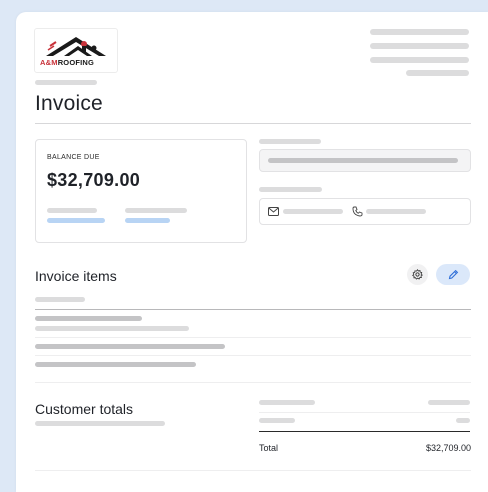 The width and height of the screenshot is (488, 492). Describe the element at coordinates (253, 470) in the screenshot. I see `footer-divider` at that location.